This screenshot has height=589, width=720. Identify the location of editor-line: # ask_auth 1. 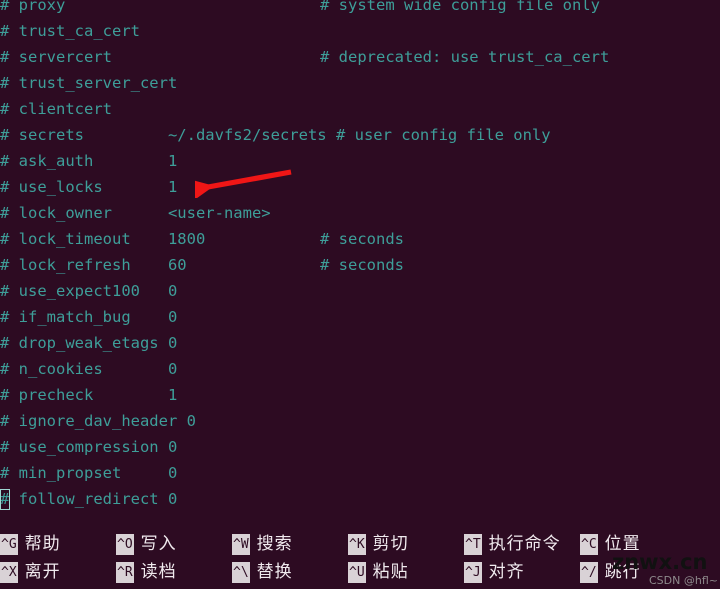
(360, 161).